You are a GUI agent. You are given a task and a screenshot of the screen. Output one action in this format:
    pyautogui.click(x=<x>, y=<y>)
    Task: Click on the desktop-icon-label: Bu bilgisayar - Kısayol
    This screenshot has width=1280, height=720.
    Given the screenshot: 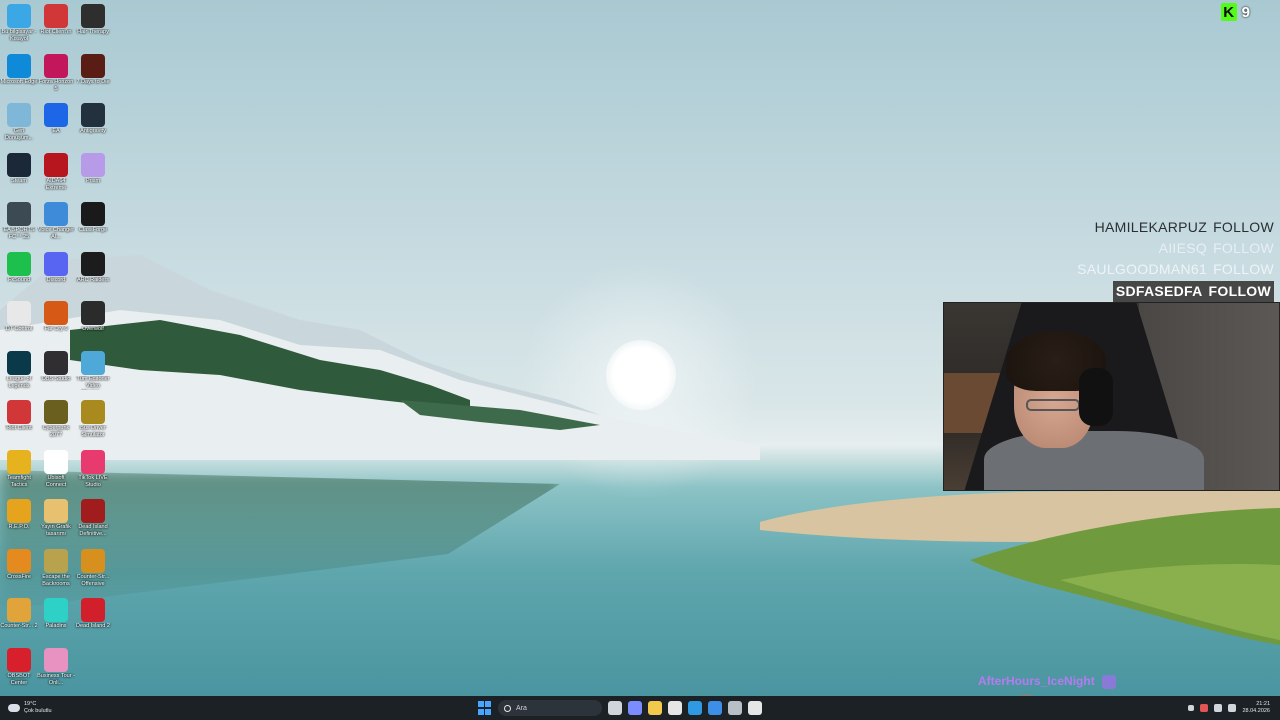 What is the action you would take?
    pyautogui.click(x=19, y=35)
    